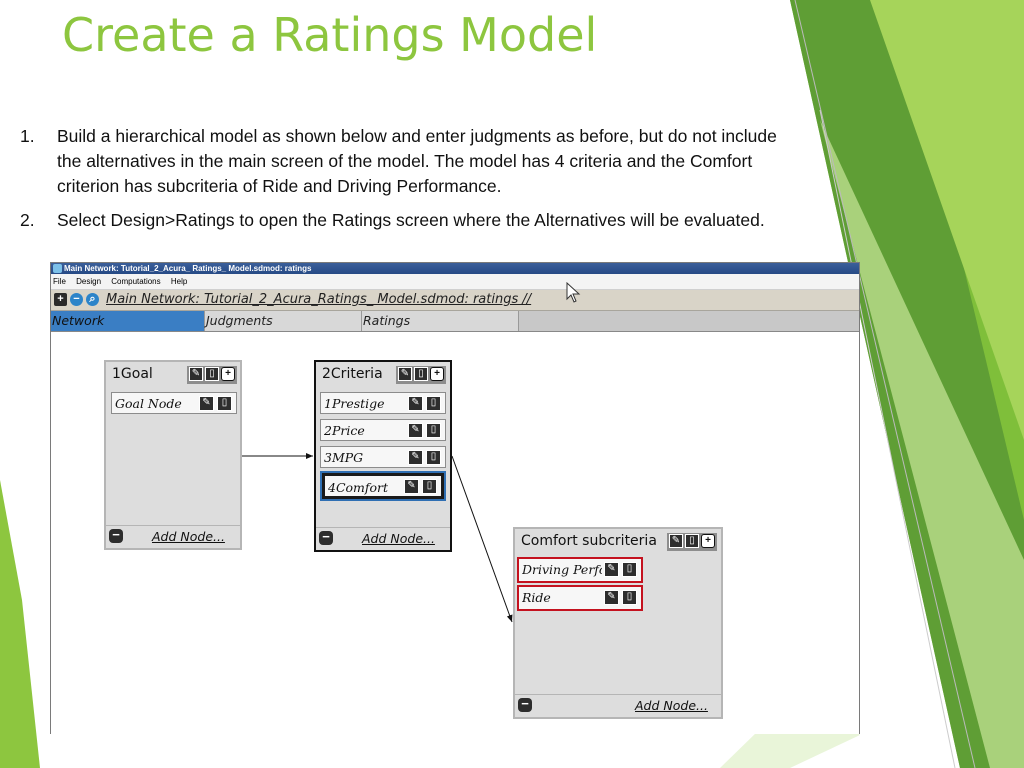 The image size is (1024, 768). What do you see at coordinates (88, 281) in the screenshot?
I see `menu-design: Design` at bounding box center [88, 281].